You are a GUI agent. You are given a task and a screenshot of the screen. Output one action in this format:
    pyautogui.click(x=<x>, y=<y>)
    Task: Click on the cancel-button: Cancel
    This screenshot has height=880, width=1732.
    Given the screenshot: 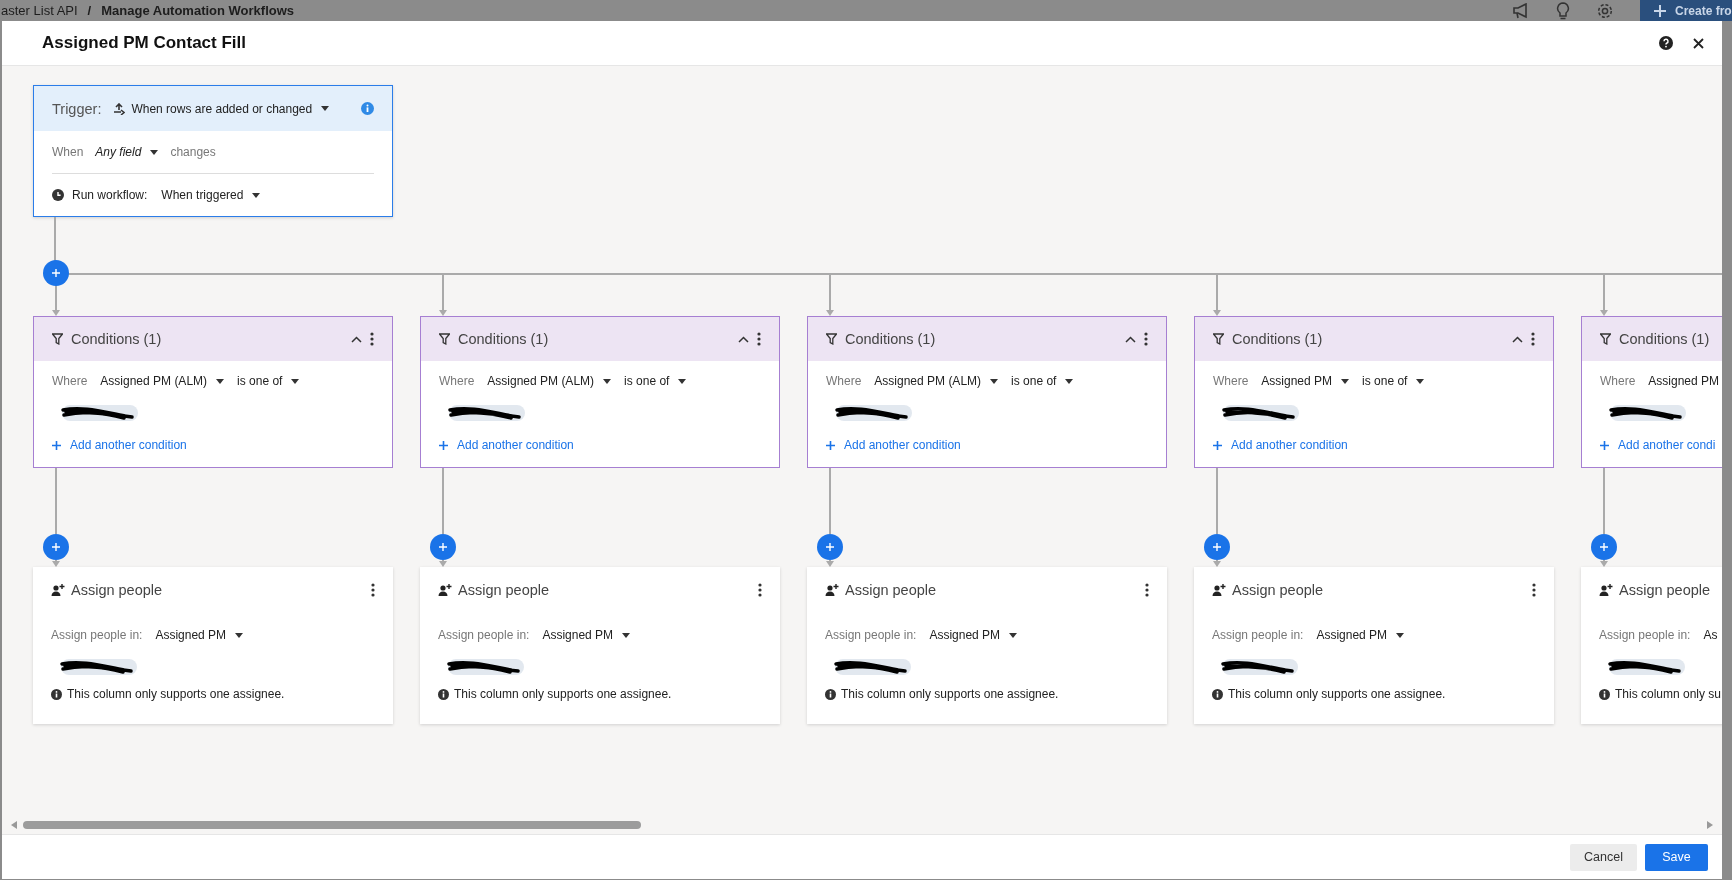 What is the action you would take?
    pyautogui.click(x=1603, y=857)
    